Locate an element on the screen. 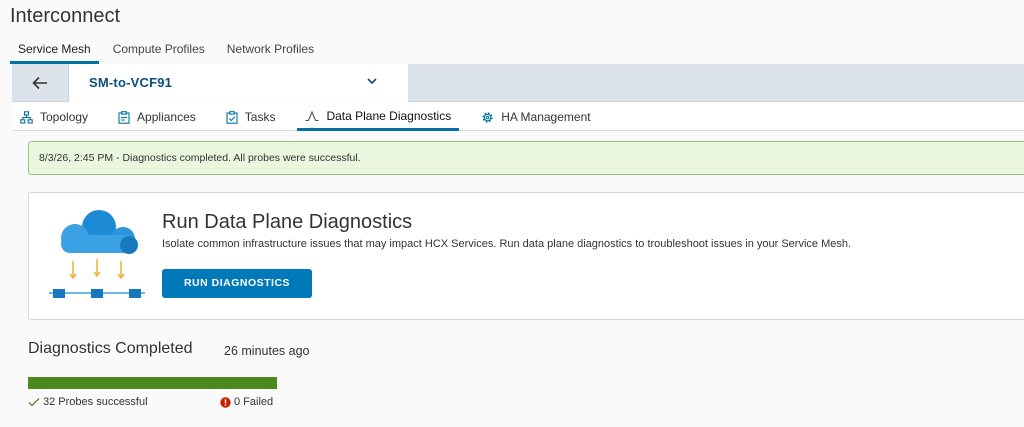 This screenshot has width=1024, height=427. tab-topology: Topology is located at coordinates (54, 117).